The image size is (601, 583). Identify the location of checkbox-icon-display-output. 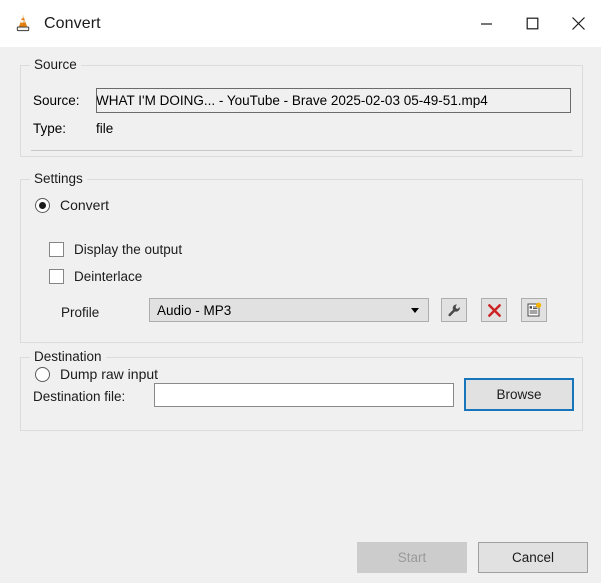
(56, 249).